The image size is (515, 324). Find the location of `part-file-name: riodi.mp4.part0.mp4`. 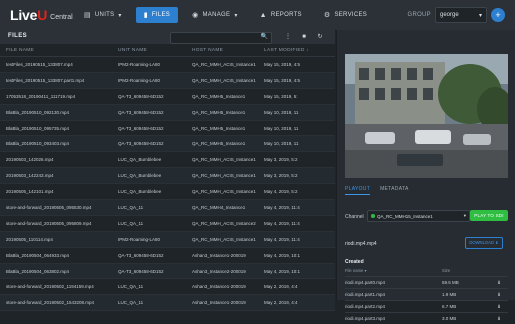

part-file-name: riodi.mp4.part0.mp4 is located at coordinates (365, 282).